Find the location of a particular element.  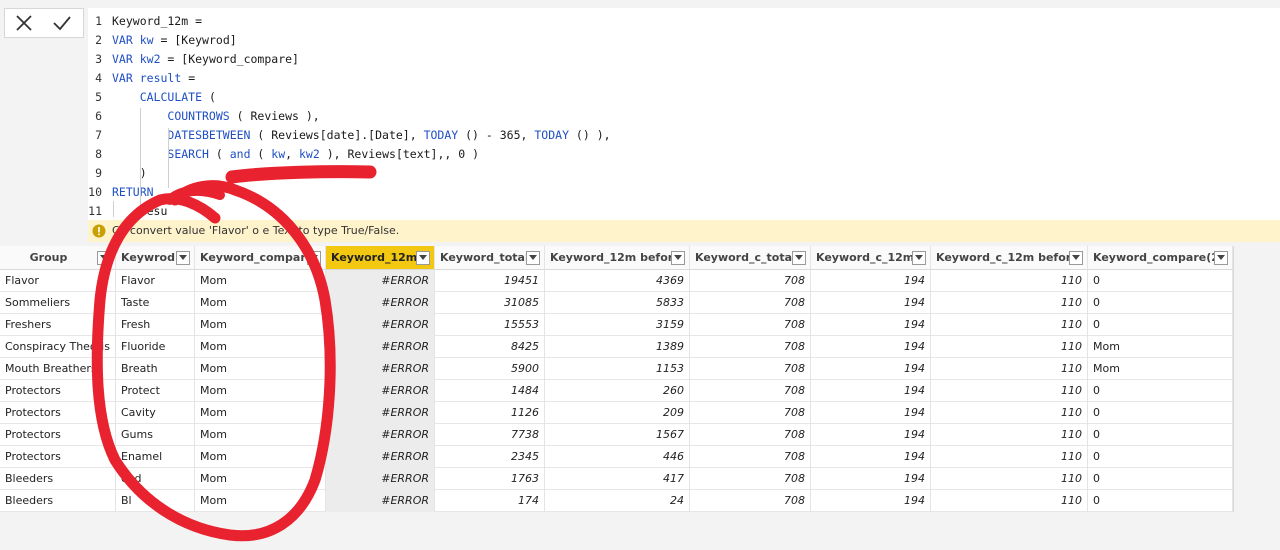

table-cell-group: Flavor is located at coordinates (58, 281).